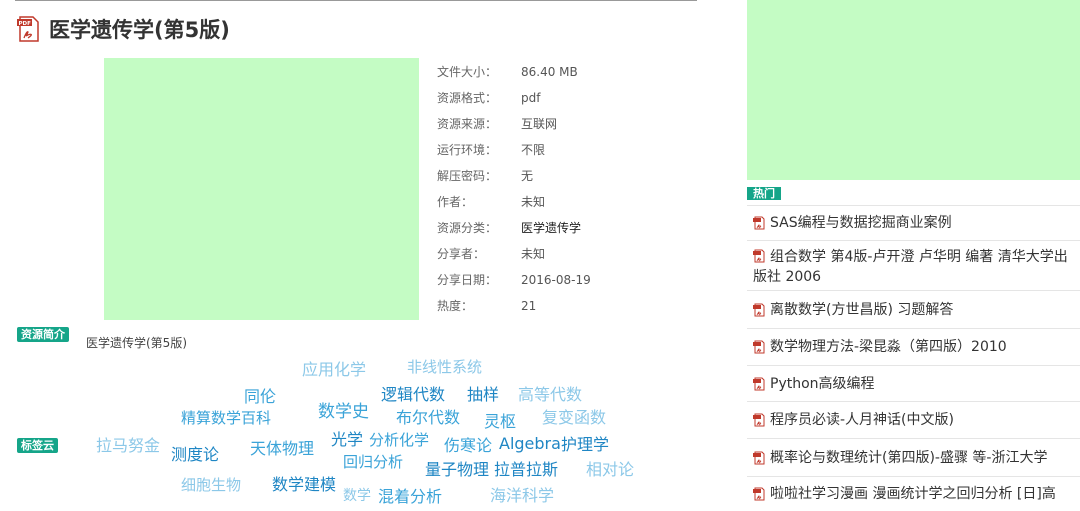 This screenshot has height=511, width=1080. What do you see at coordinates (822, 384) in the screenshot?
I see `hot-item-label: Python高级编程` at bounding box center [822, 384].